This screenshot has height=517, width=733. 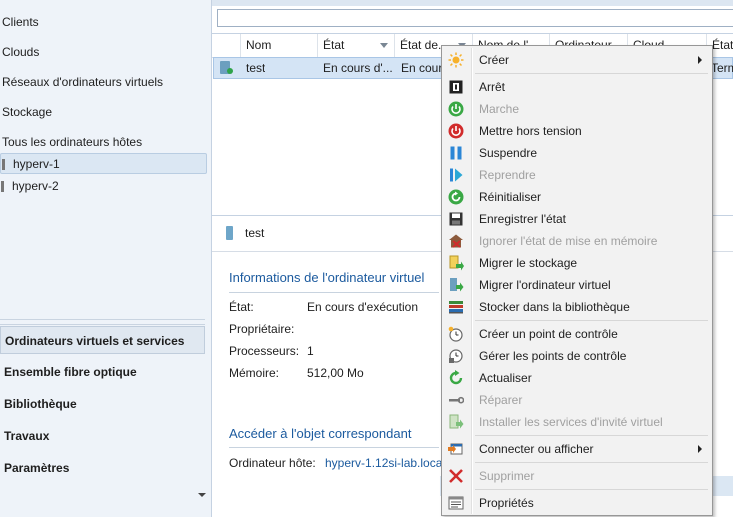 I want to click on label-memory: Mémoire:, so click(x=254, y=373).